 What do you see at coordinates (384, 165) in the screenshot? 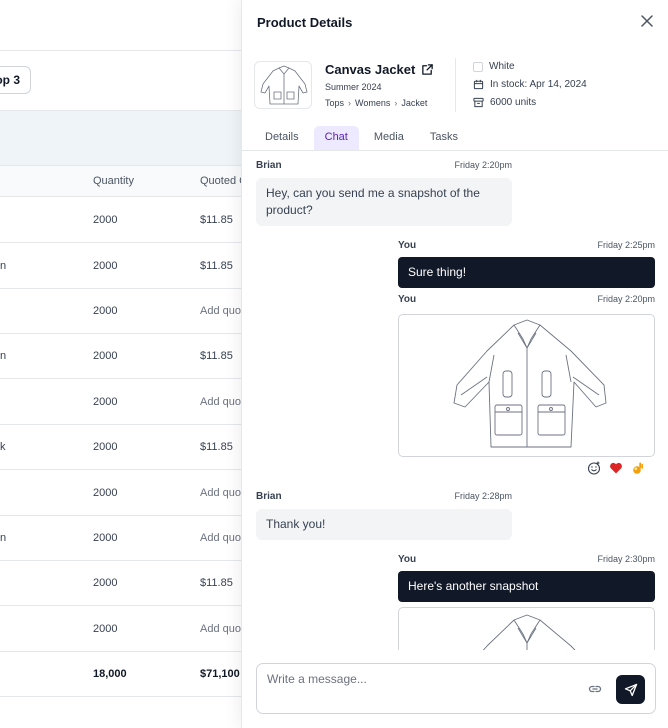
I see `message-meta: Brian Friday 2:20pm` at bounding box center [384, 165].